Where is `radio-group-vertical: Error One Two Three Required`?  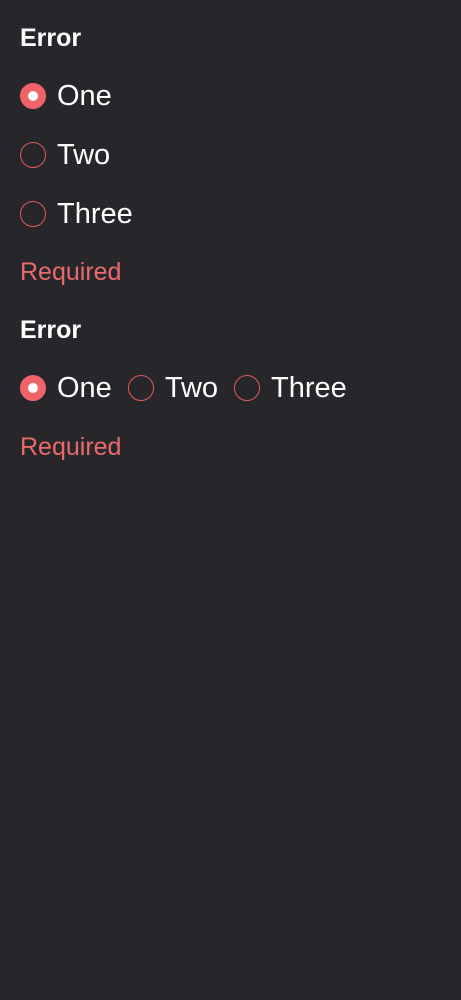
radio-group-vertical: Error One Two Three Required is located at coordinates (76, 155).